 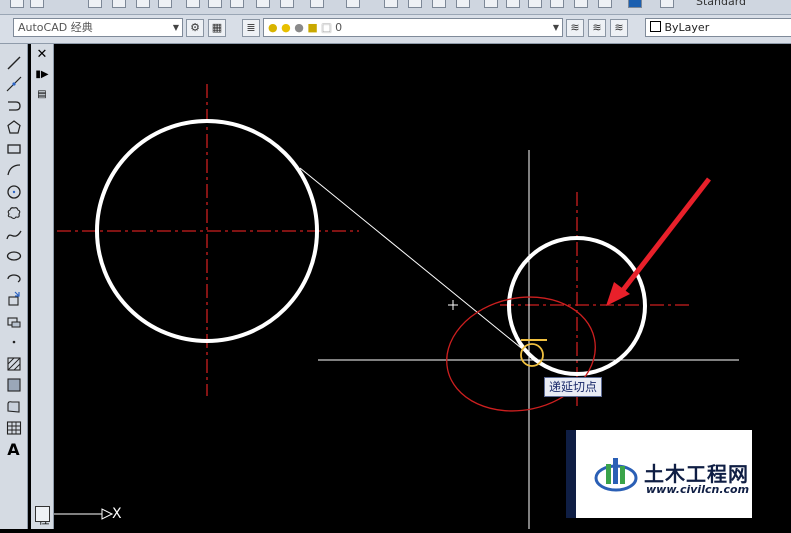 I want to click on ellipse-arc-icon, so click(x=13, y=278).